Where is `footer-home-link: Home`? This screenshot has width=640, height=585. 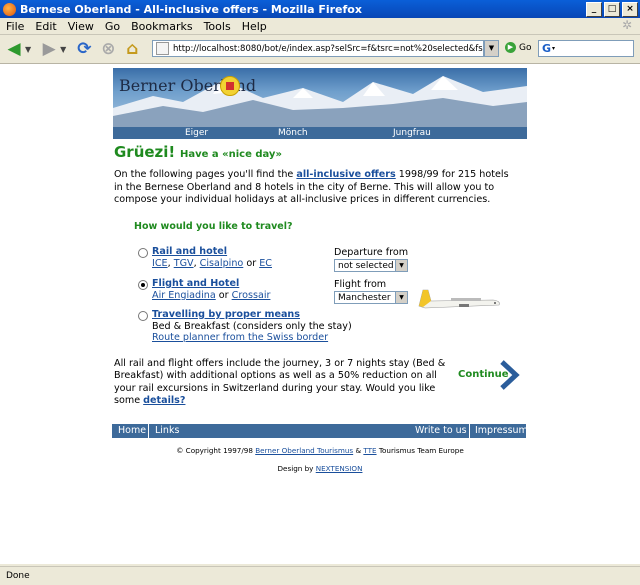
footer-home-link: Home is located at coordinates (132, 431).